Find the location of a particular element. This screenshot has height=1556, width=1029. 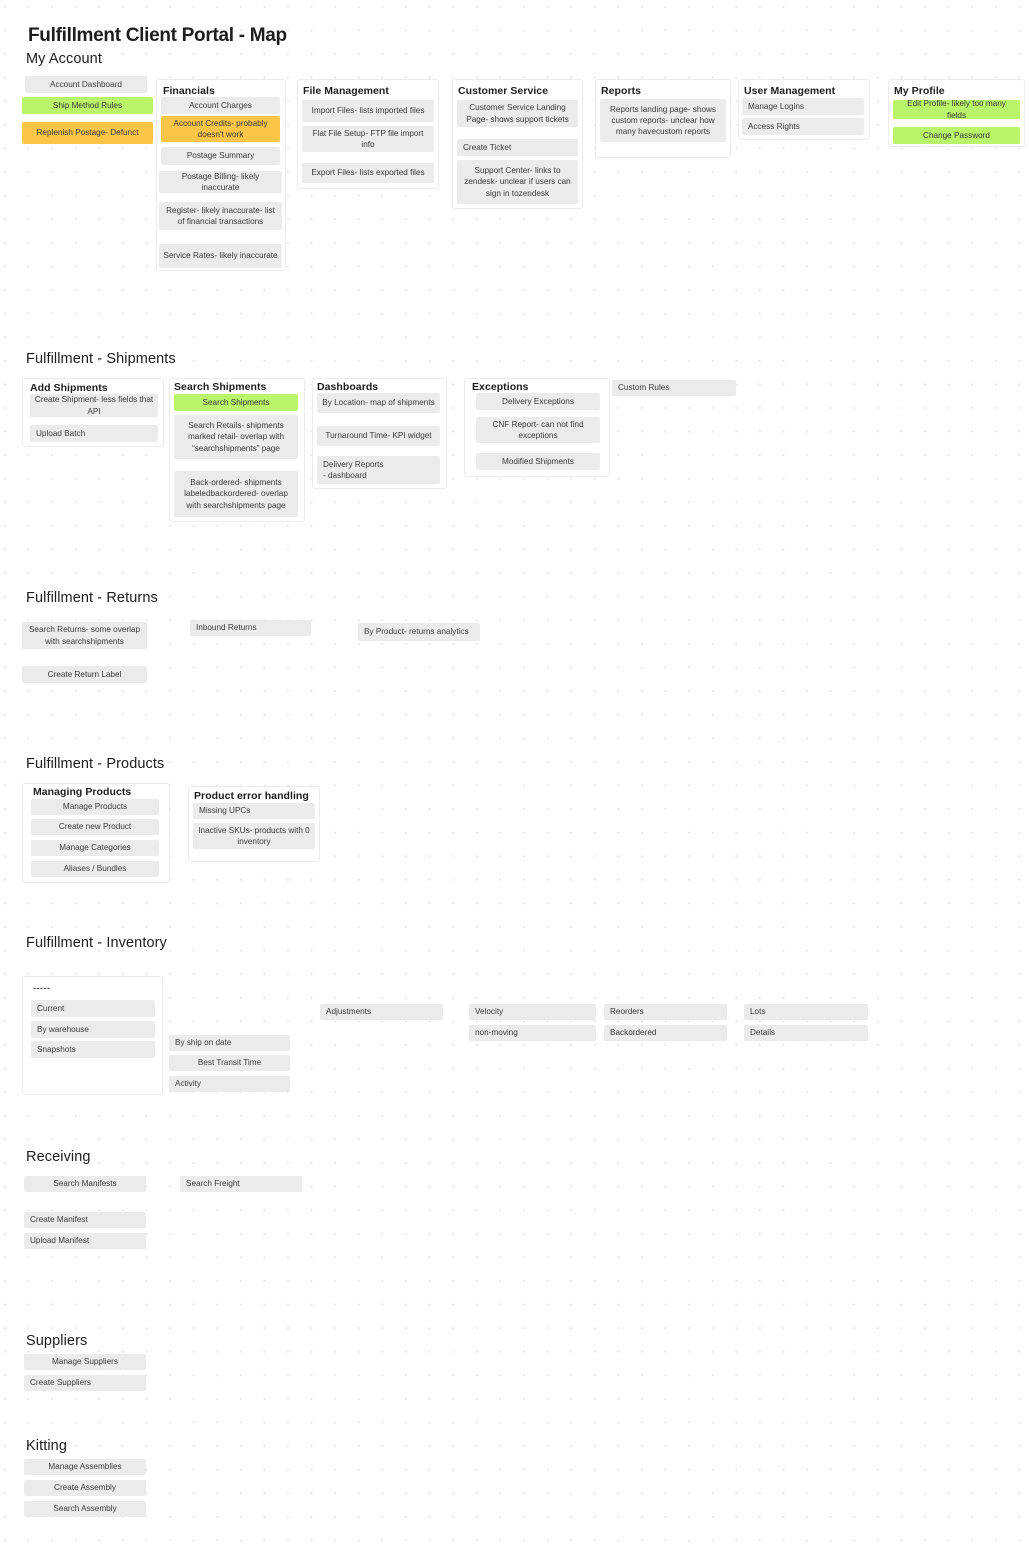

item-account-dashboard: Account Dashboard is located at coordinates (86, 84).